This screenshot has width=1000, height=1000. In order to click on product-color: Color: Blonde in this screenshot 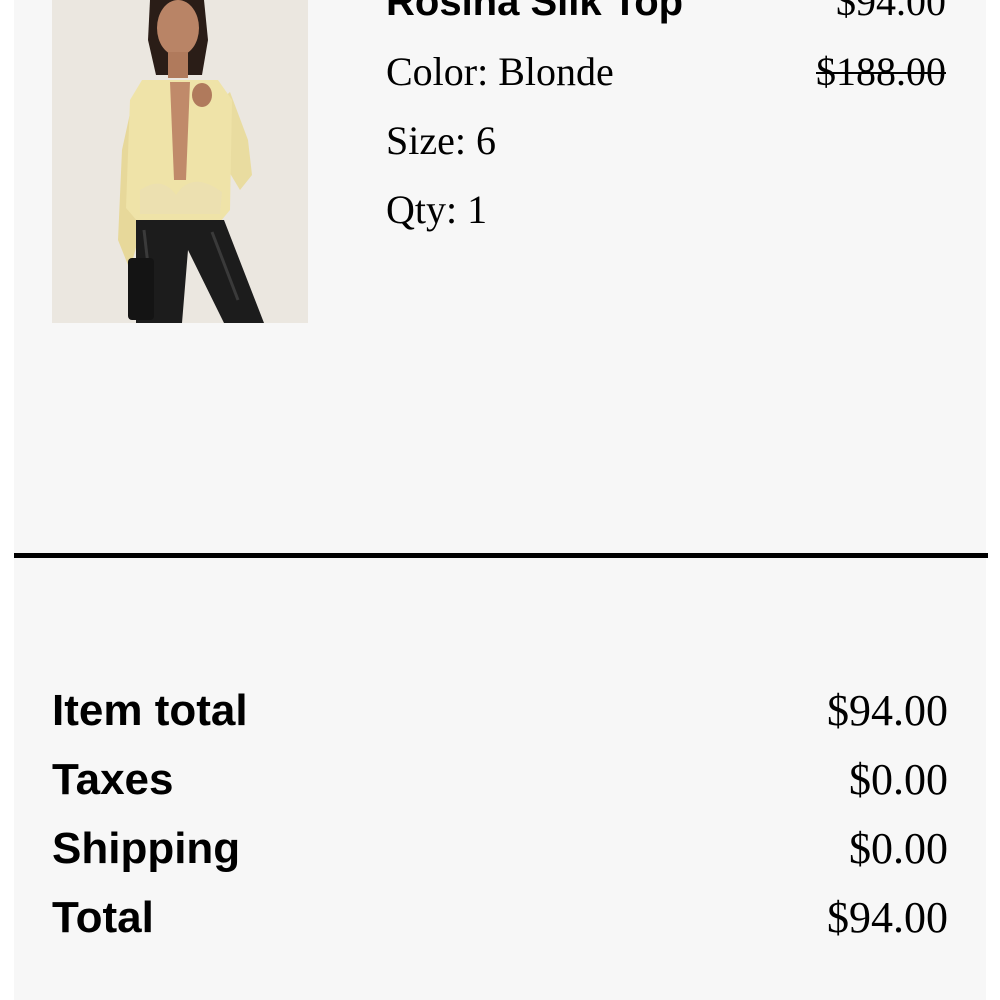, I will do `click(500, 71)`.